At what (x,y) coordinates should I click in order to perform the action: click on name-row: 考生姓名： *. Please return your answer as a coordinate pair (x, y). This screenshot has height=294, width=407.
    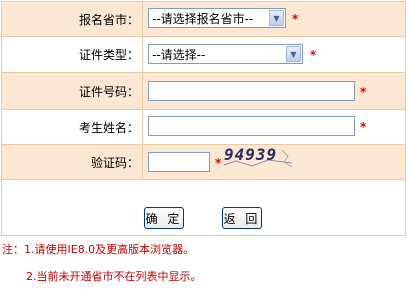
    Looking at the image, I should click on (203, 127).